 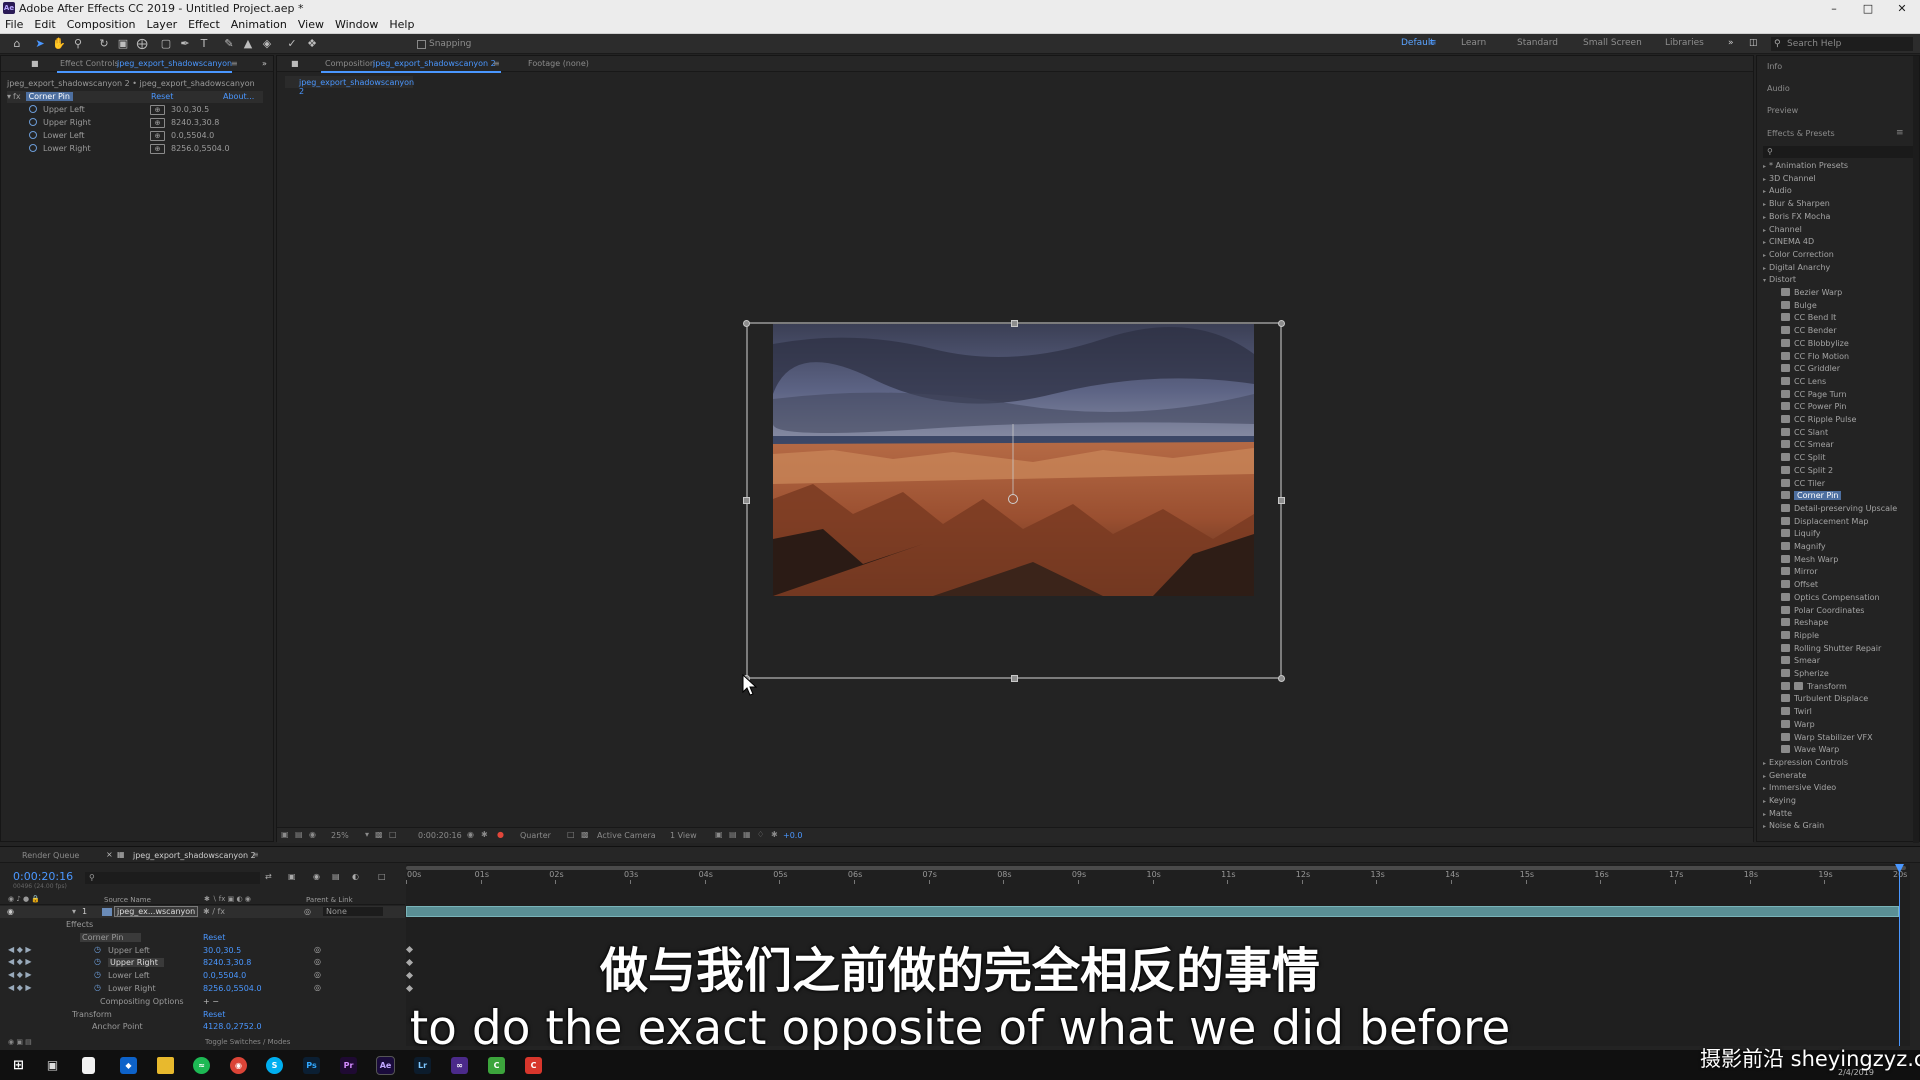 I want to click on effect-category: ▸ Digital Anarchy, so click(x=1796, y=268).